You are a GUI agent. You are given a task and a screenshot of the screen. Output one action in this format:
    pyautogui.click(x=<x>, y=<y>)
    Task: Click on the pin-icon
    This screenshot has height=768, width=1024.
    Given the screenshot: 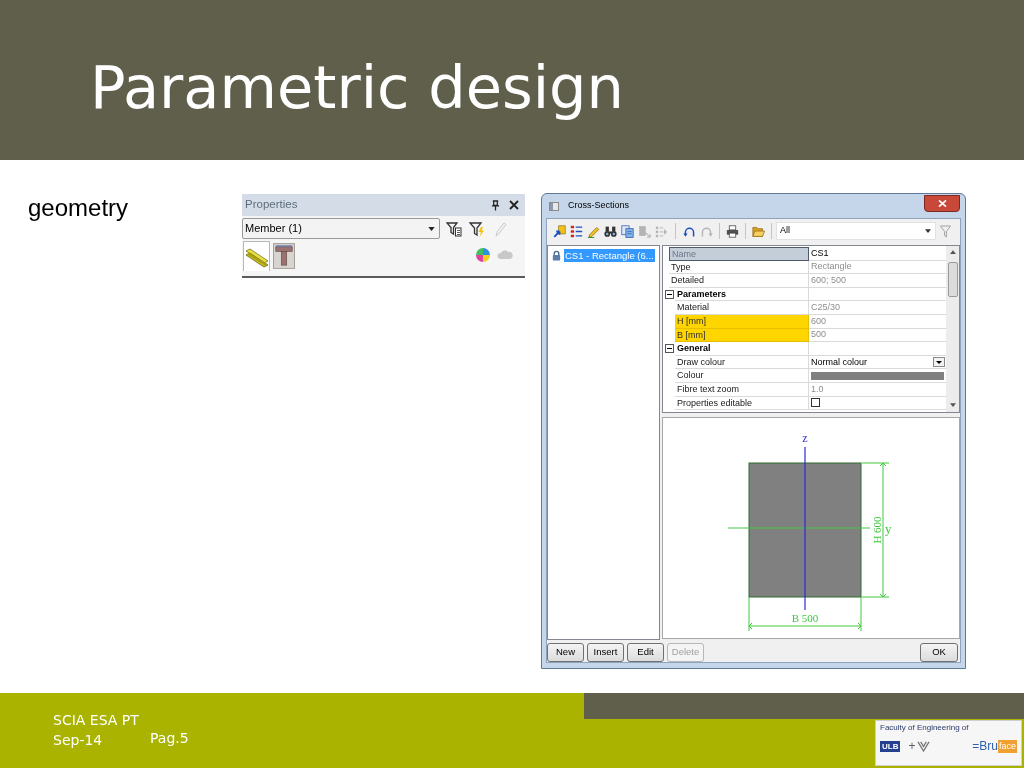 What is the action you would take?
    pyautogui.click(x=495, y=205)
    